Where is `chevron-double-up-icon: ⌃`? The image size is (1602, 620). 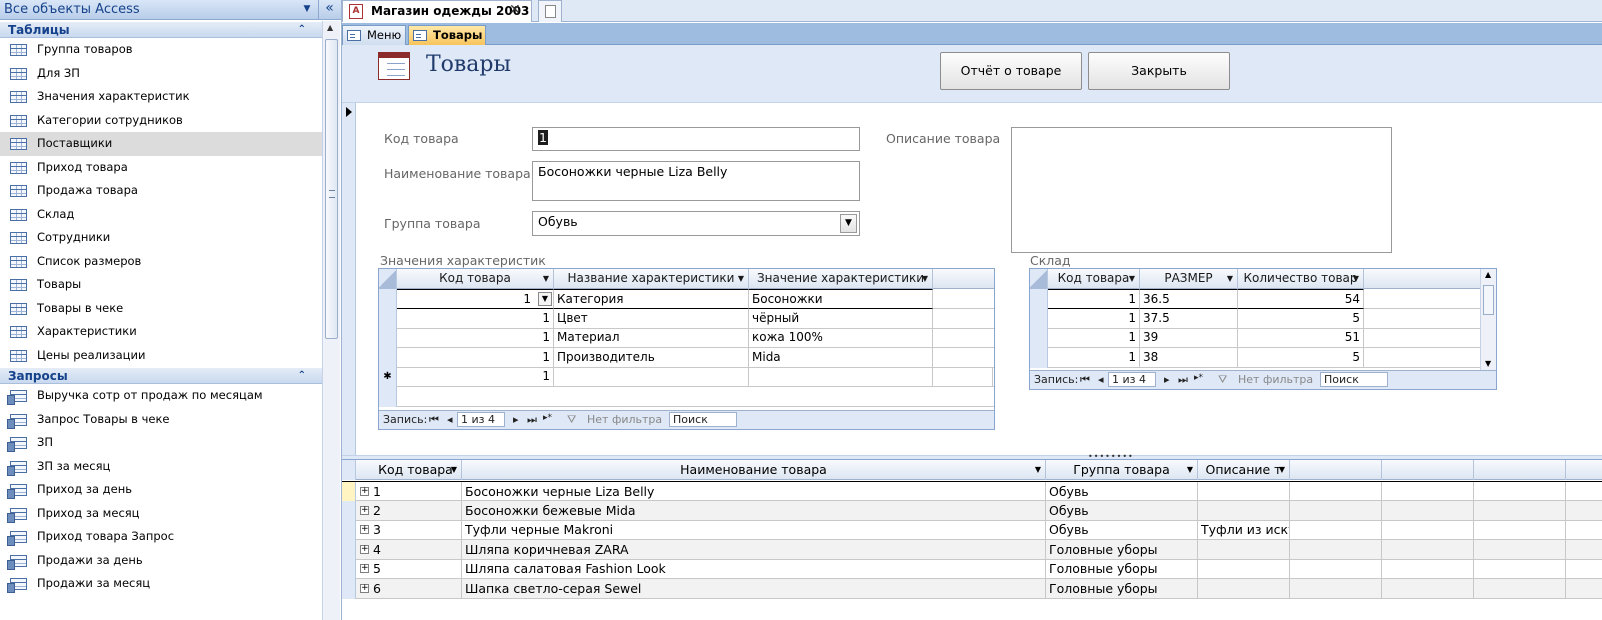 chevron-double-up-icon: ⌃ is located at coordinates (302, 376).